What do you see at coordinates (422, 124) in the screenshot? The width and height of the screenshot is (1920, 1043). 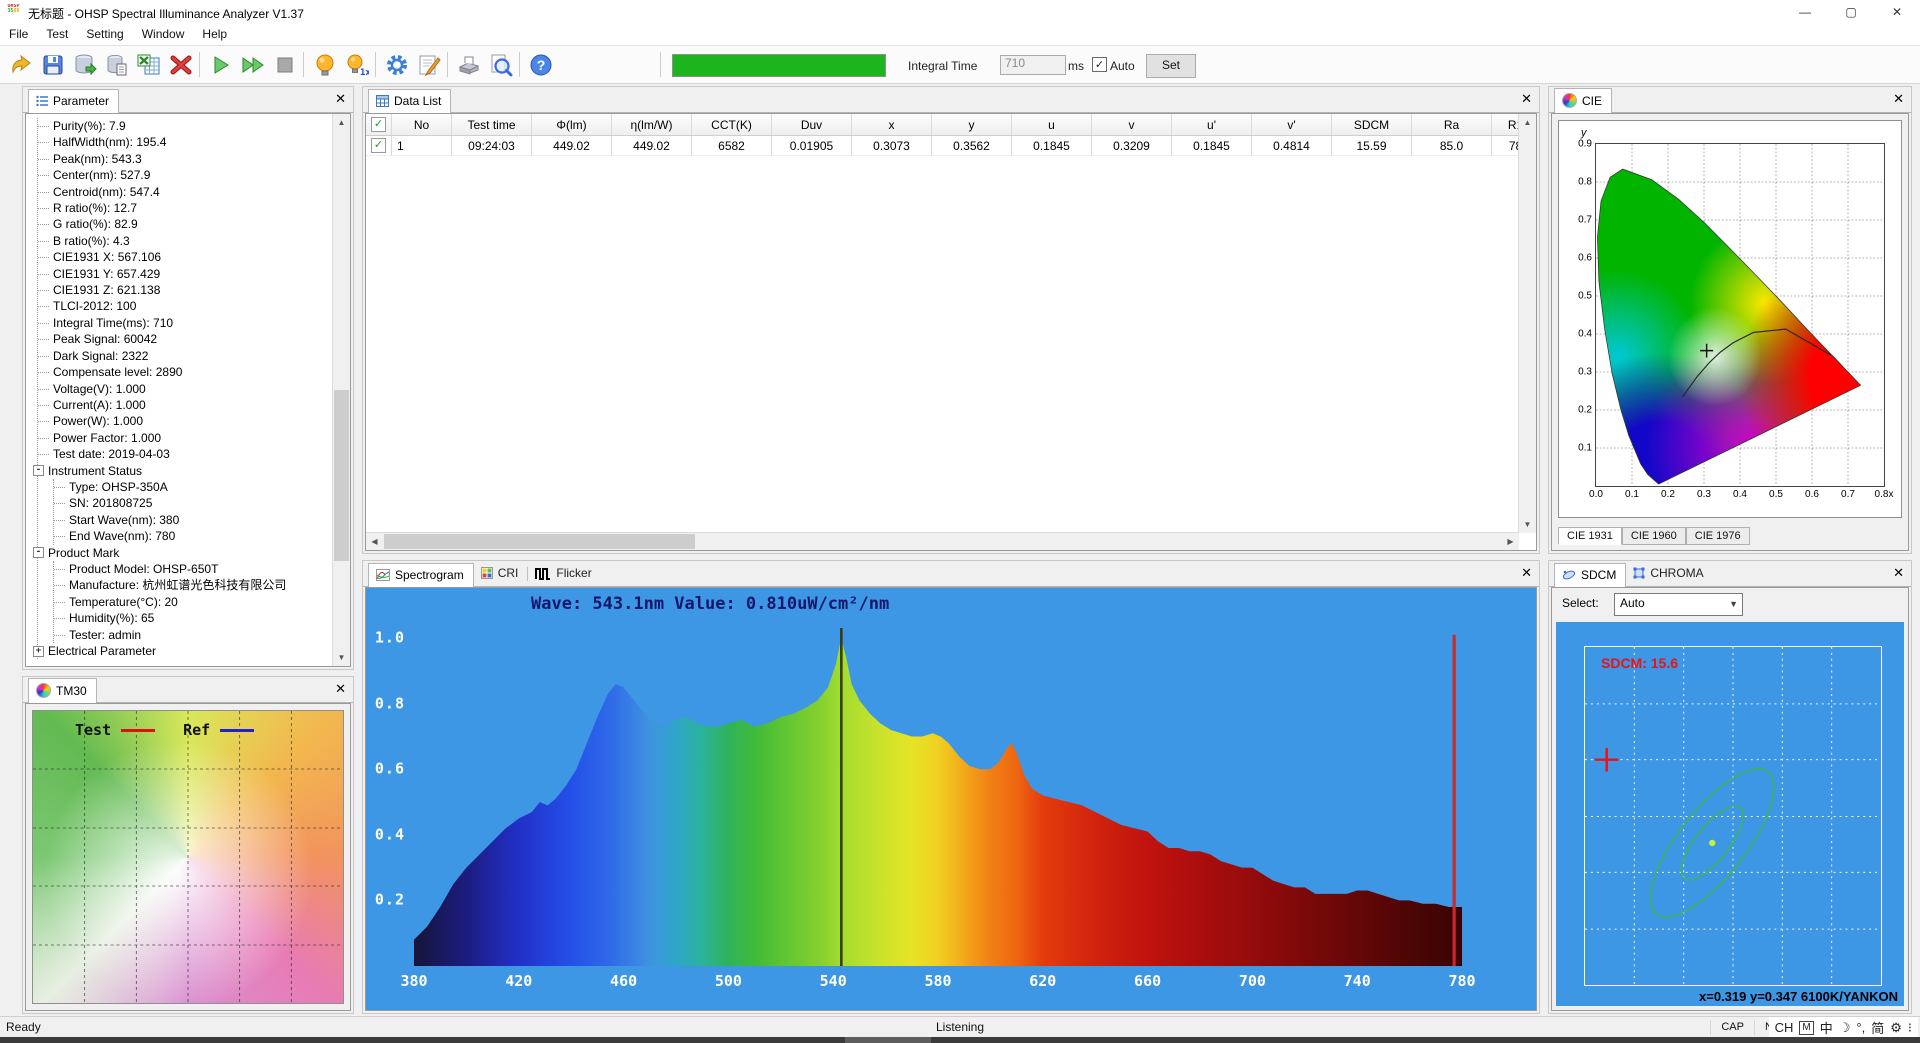 I see `column-header: No` at bounding box center [422, 124].